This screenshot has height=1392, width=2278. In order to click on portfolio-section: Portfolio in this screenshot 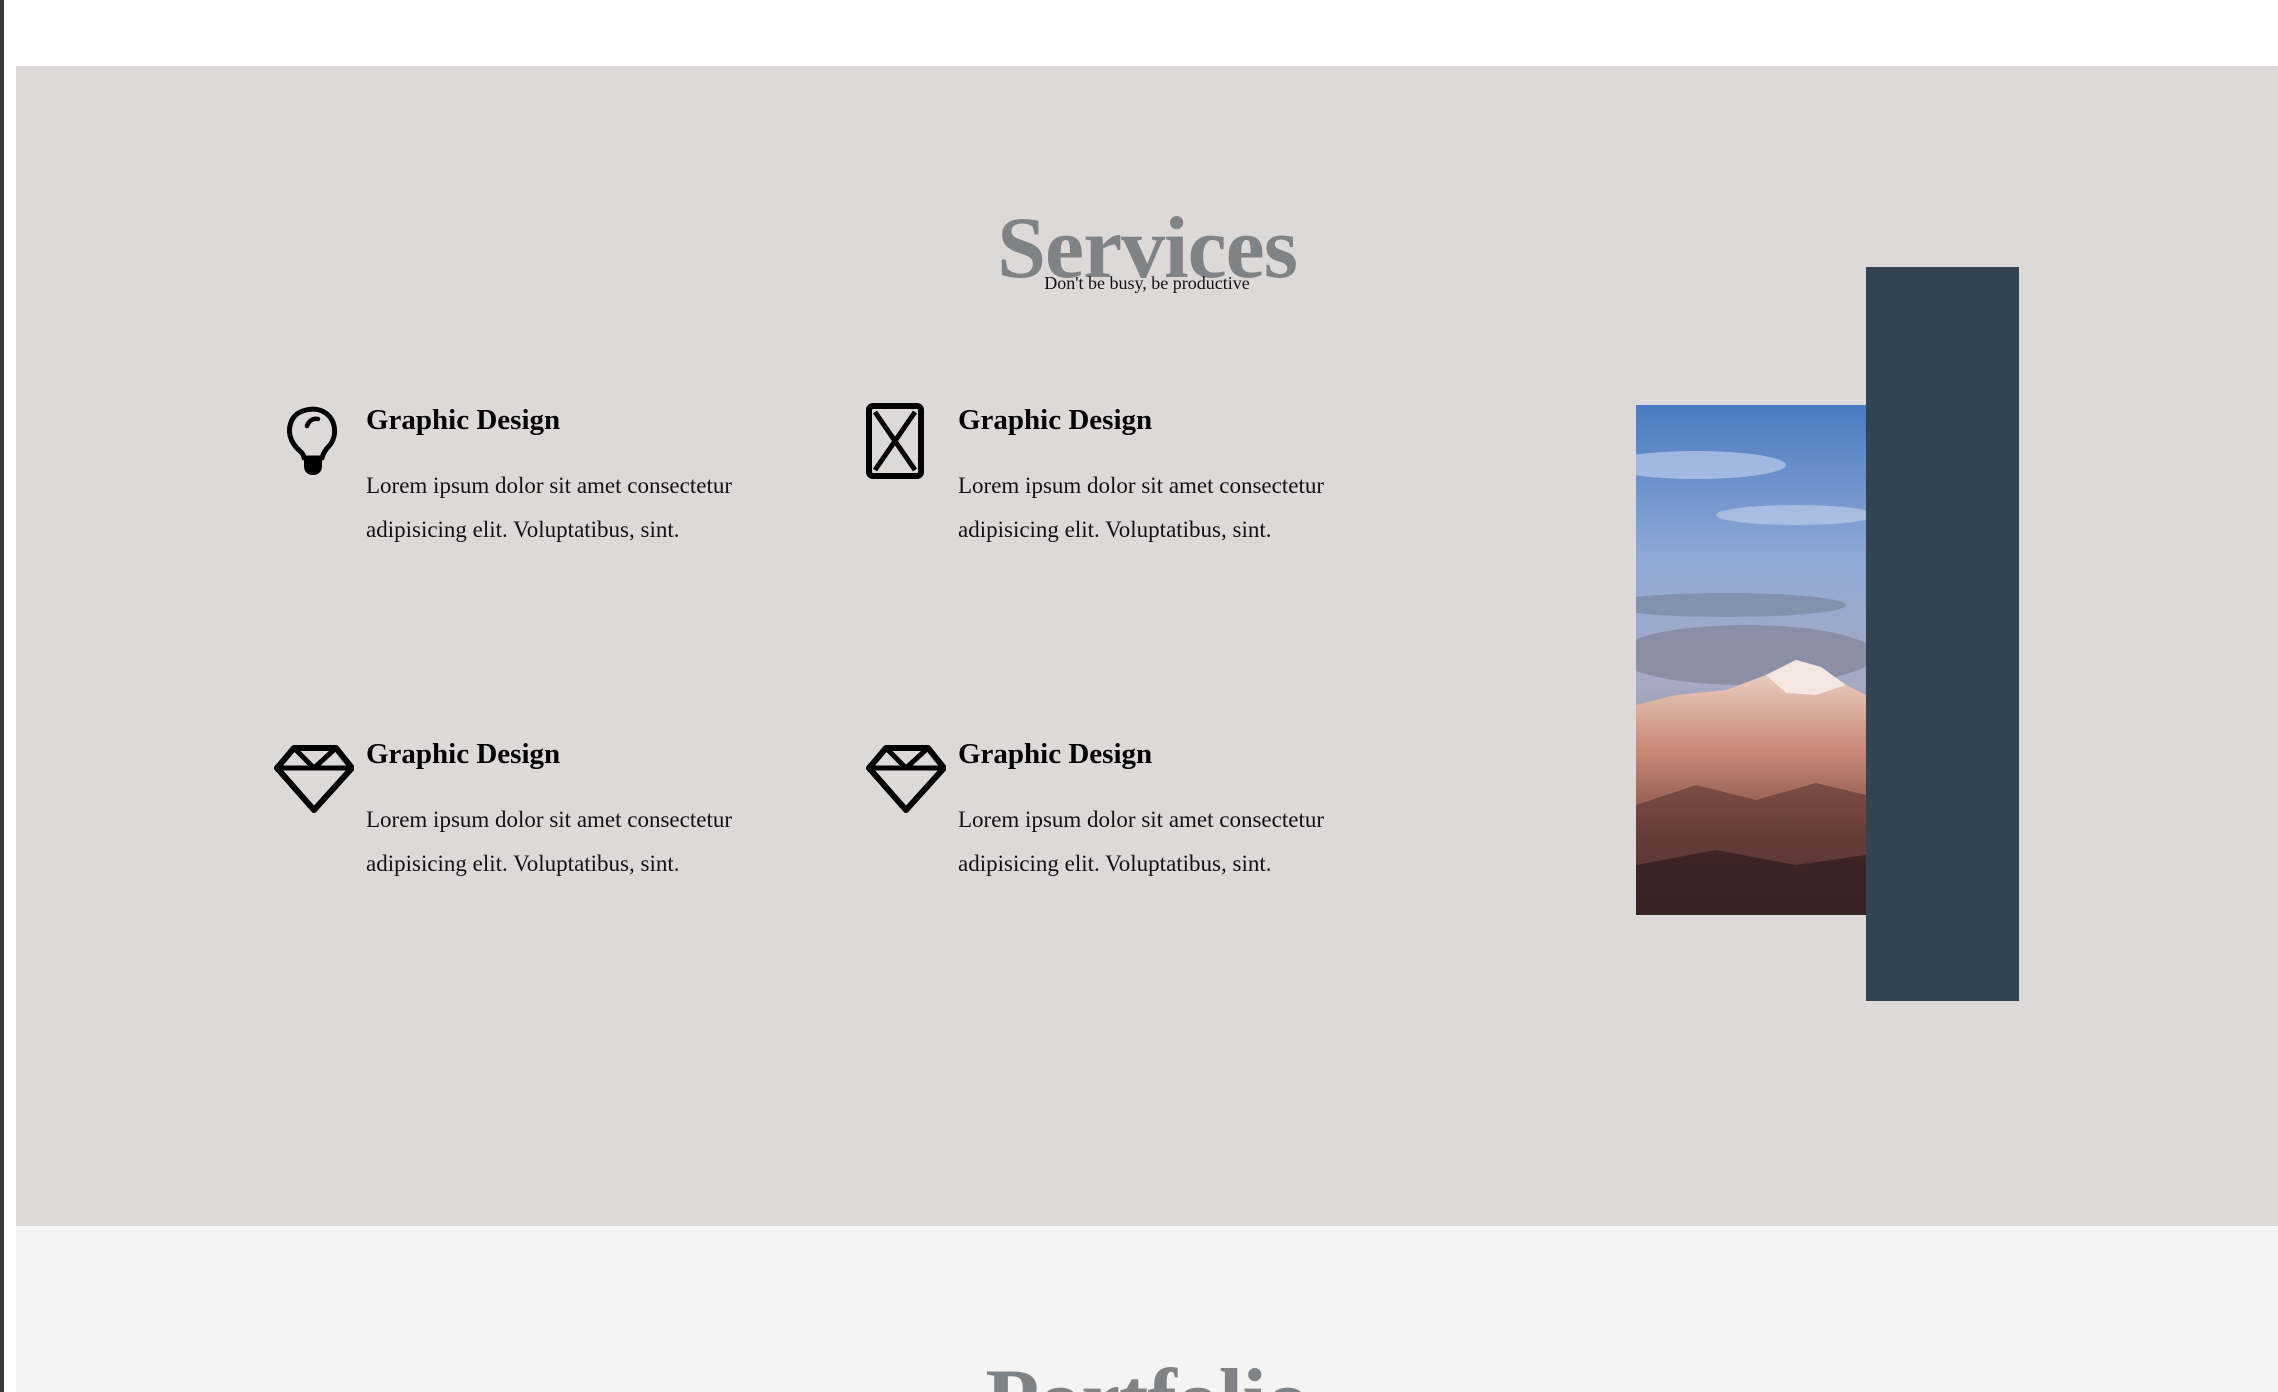, I will do `click(1147, 1309)`.